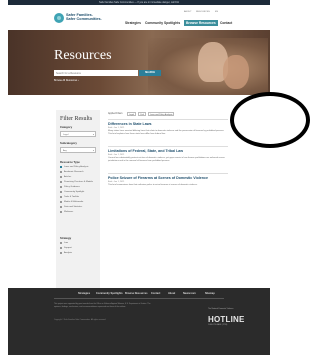 This screenshot has width=320, height=355. What do you see at coordinates (136, 293) in the screenshot?
I see `footer-link-browse-resources: Browse Resources` at bounding box center [136, 293].